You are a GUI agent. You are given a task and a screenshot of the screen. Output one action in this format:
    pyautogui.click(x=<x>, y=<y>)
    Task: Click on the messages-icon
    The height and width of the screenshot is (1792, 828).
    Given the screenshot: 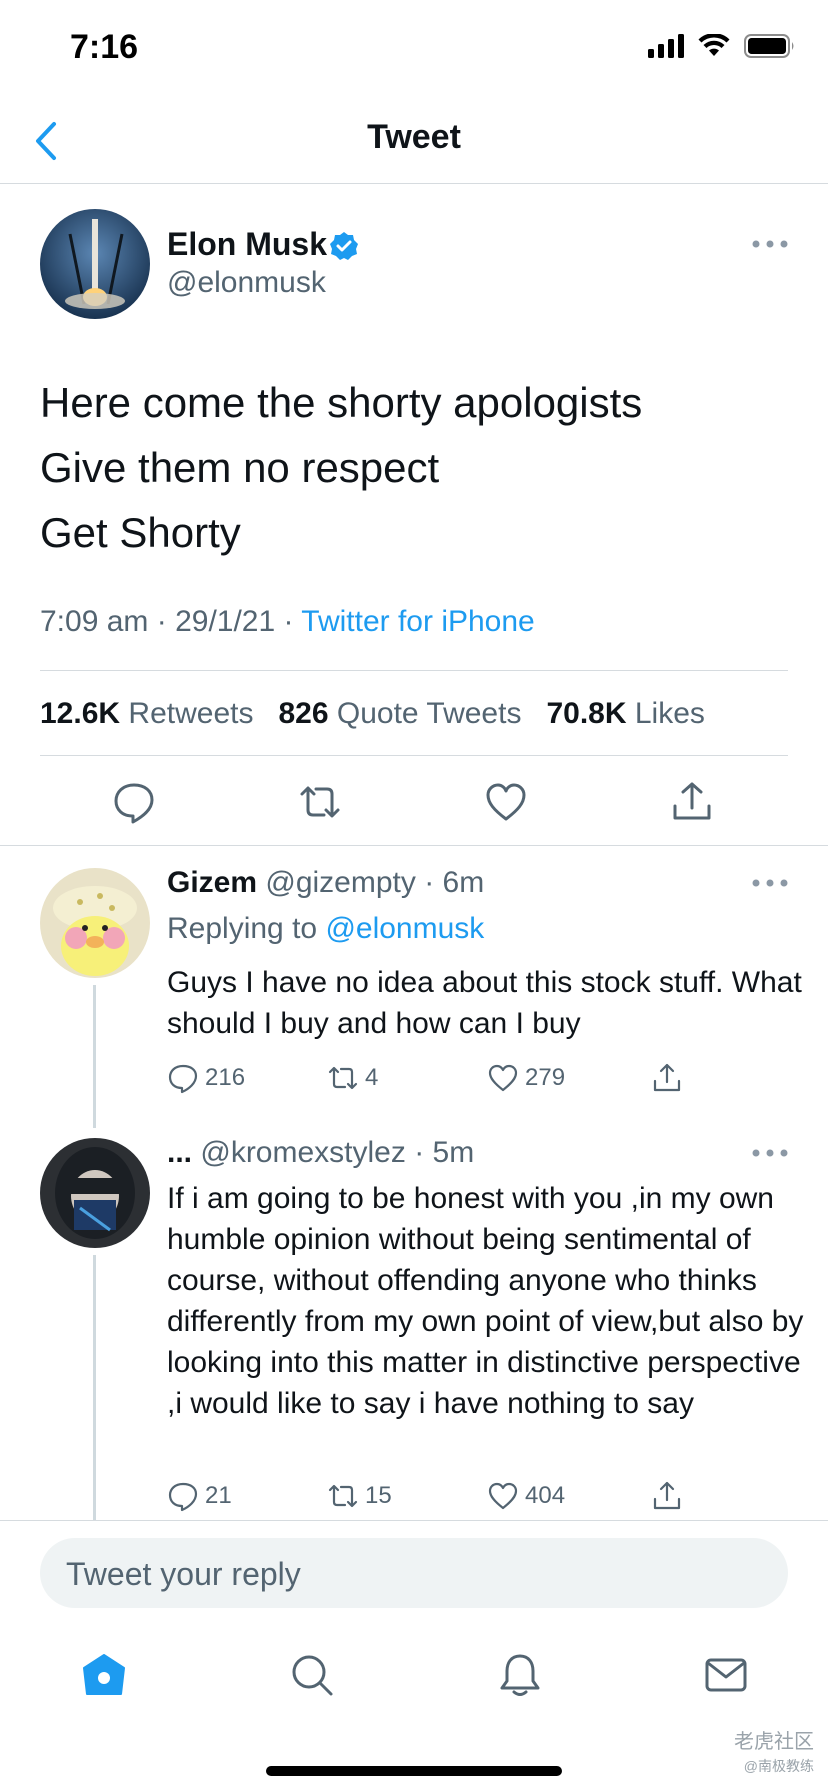 What is the action you would take?
    pyautogui.click(x=726, y=1675)
    